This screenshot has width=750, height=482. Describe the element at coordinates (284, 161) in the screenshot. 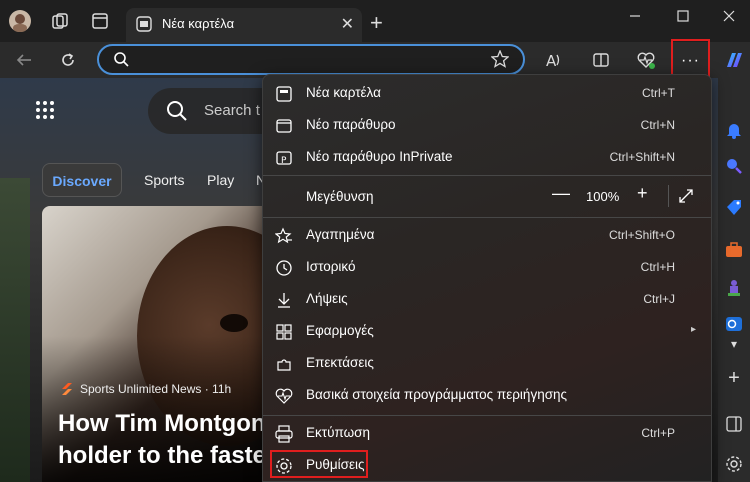

I see `svg-text: P` at that location.